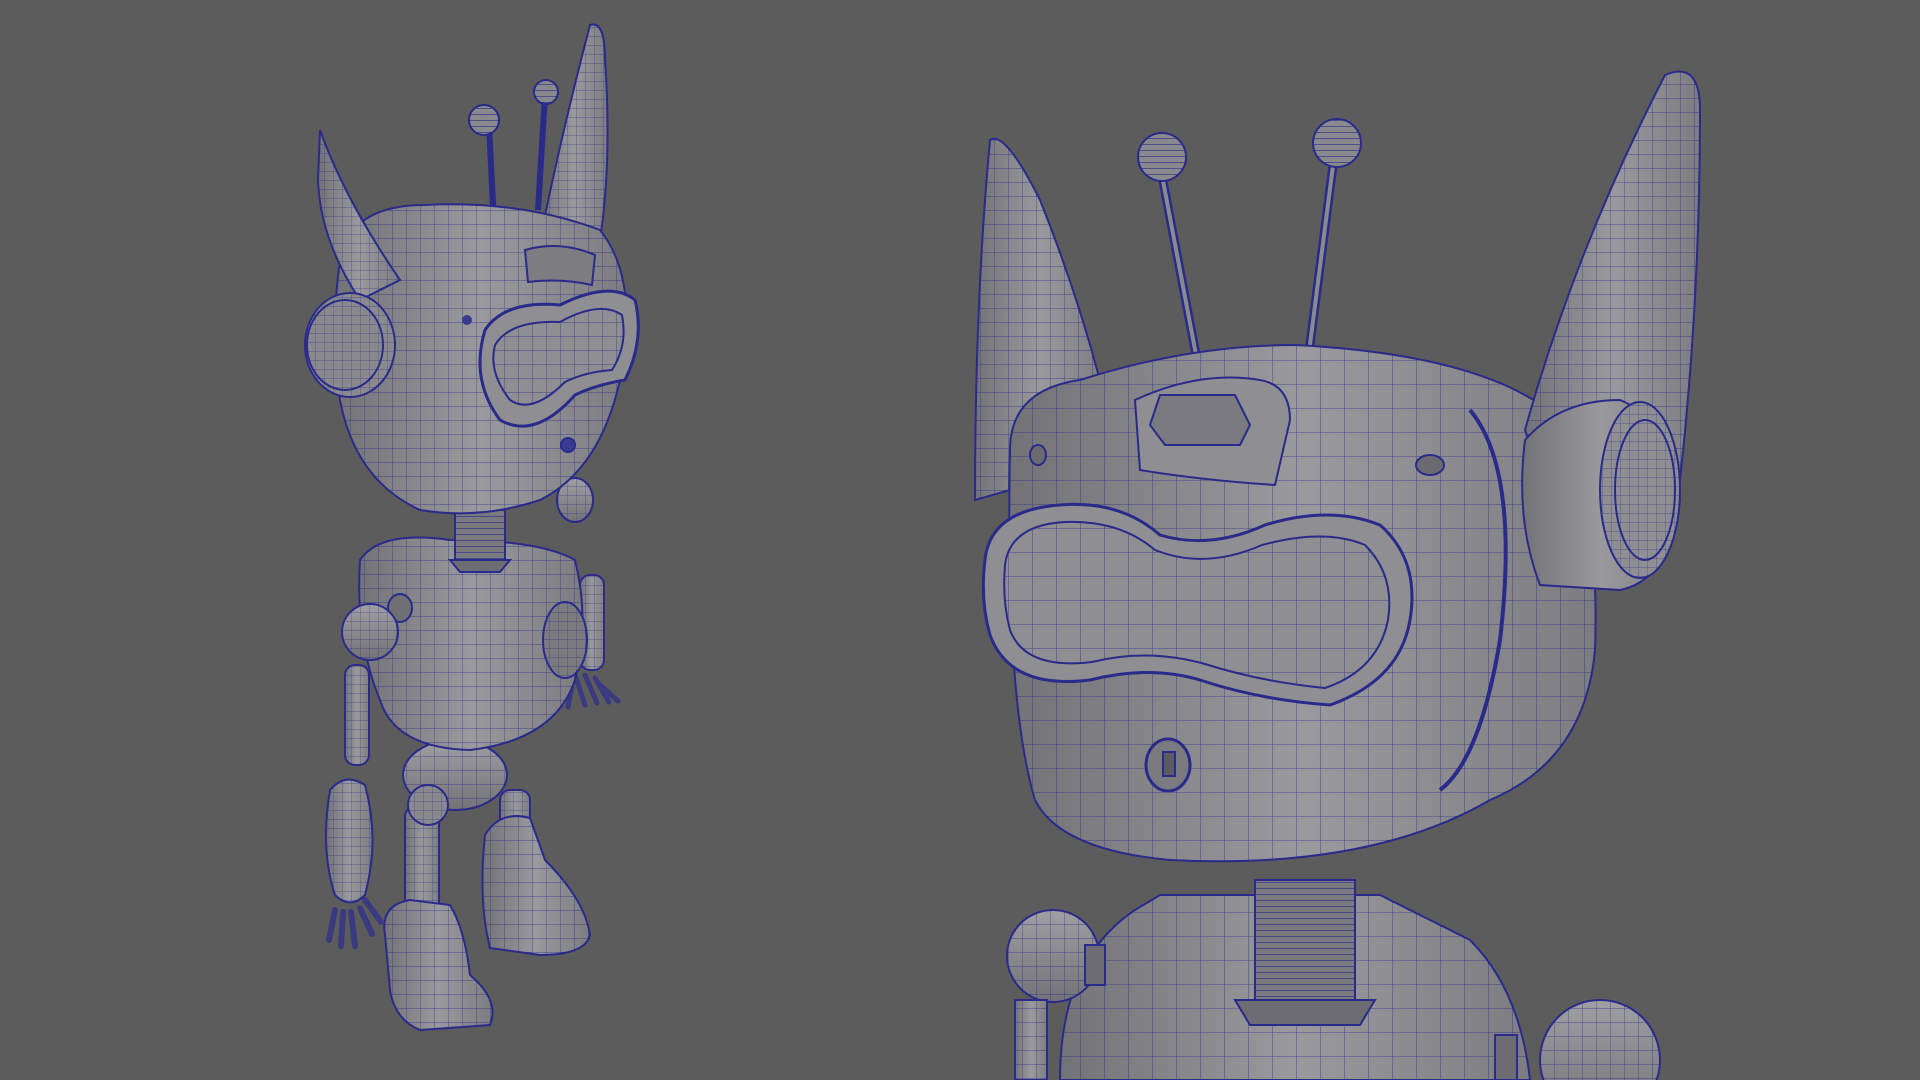  I want to click on robot-right-leg, so click(536, 873).